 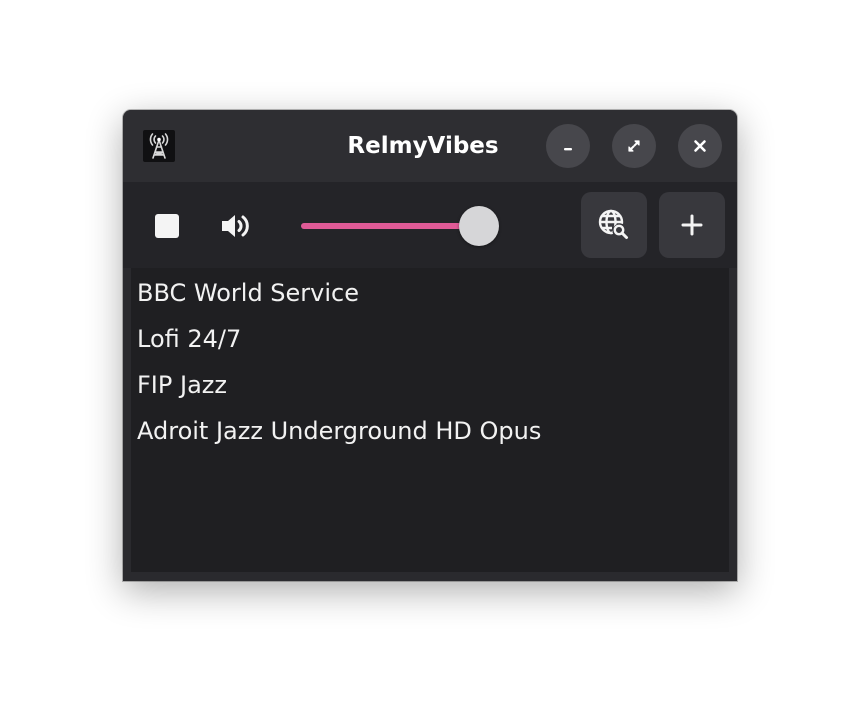 I want to click on maximize-button, so click(x=634, y=146).